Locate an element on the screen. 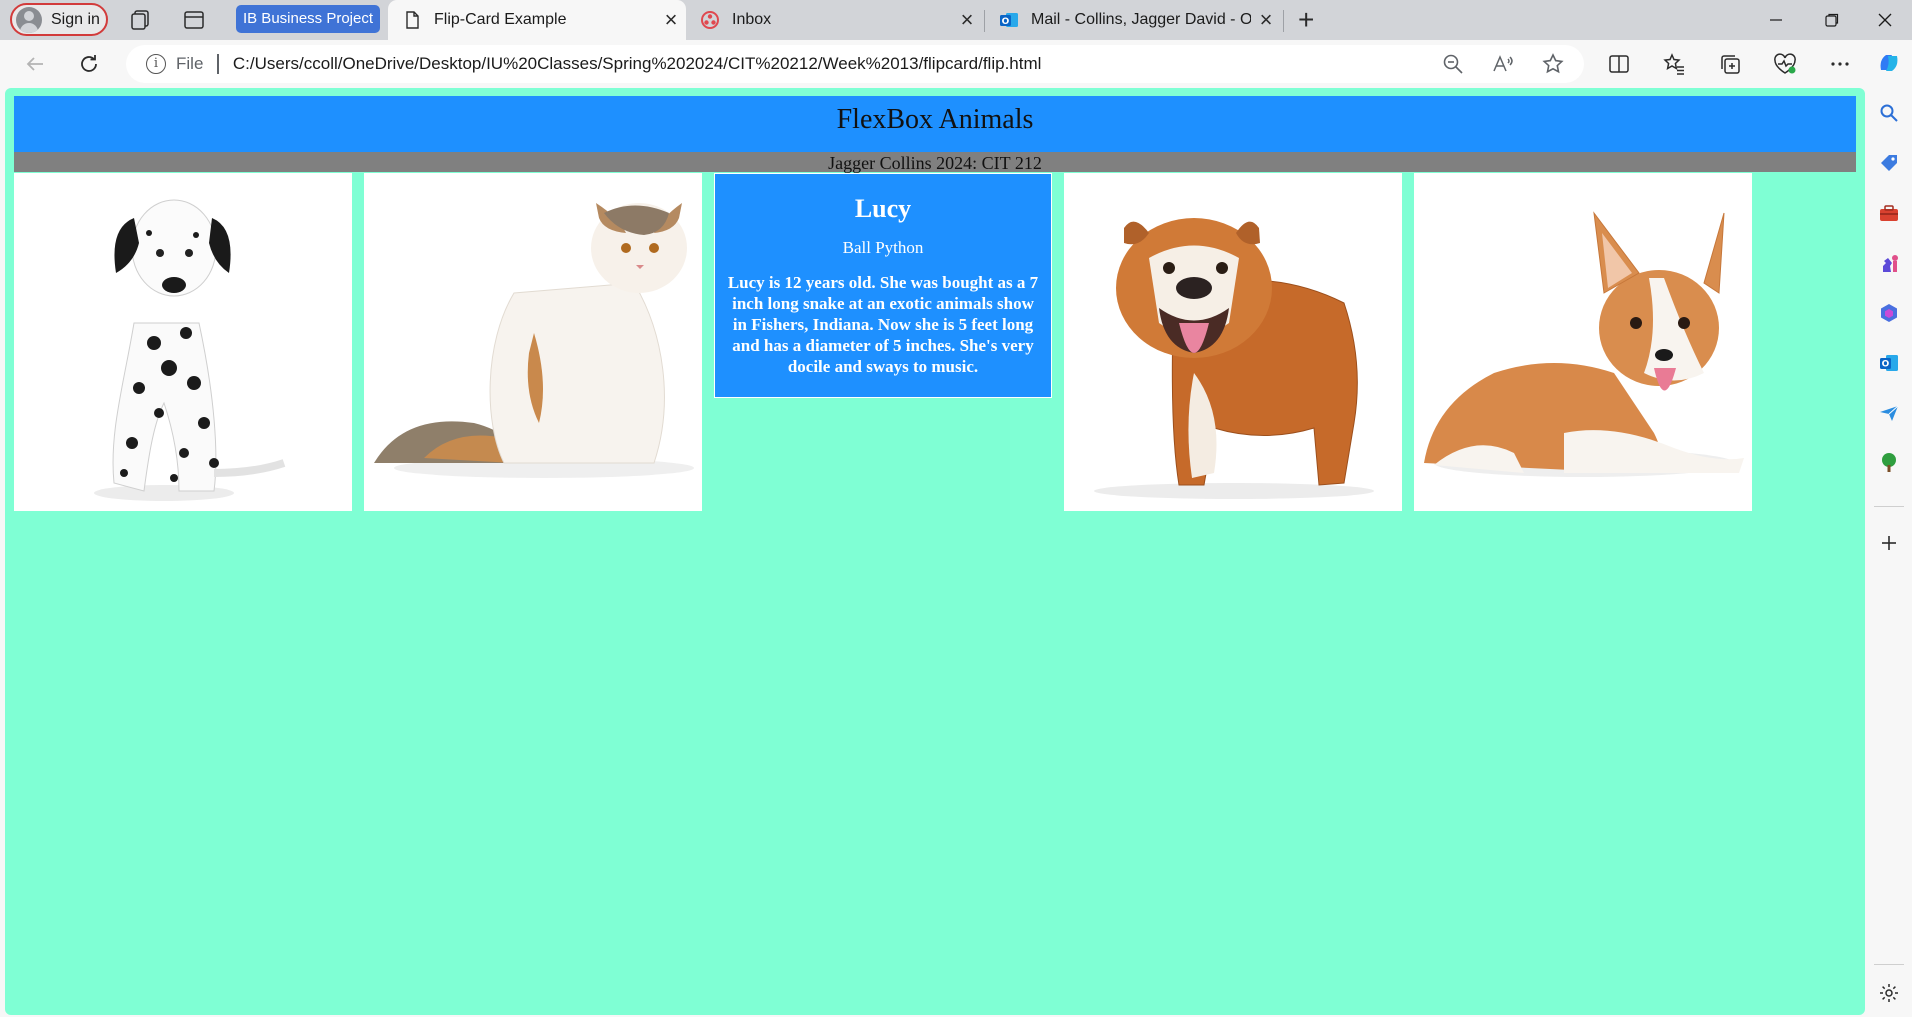 This screenshot has height=1017, width=1912. split-screen-button is located at coordinates (1619, 64).